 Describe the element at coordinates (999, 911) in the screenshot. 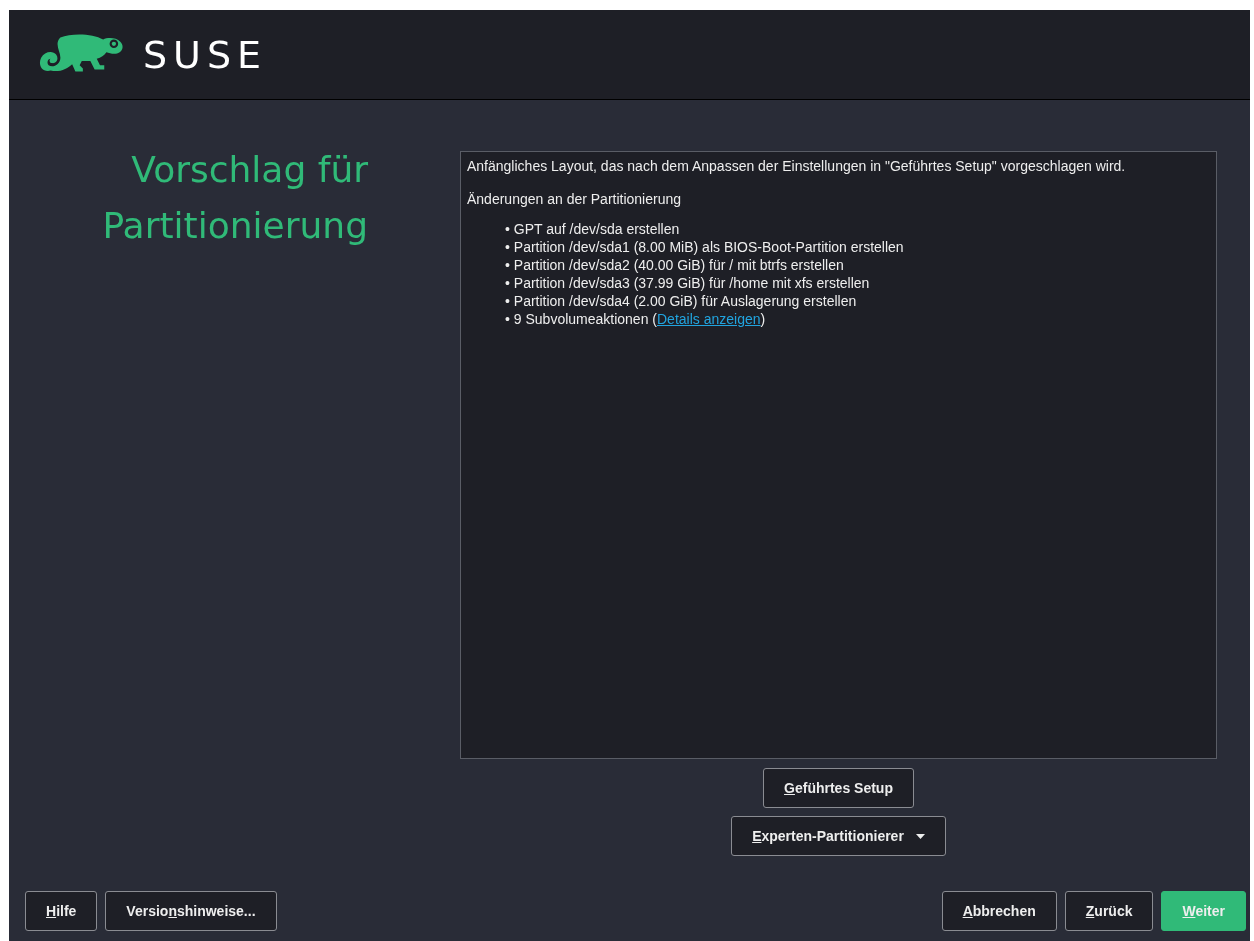

I see `button: Abbrechen` at that location.